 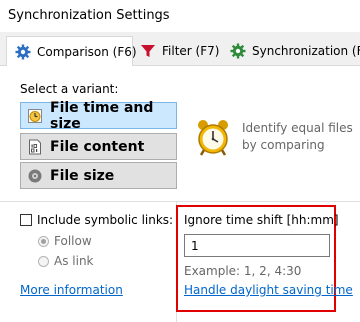 I want to click on variant-label-text: File content, so click(x=97, y=146).